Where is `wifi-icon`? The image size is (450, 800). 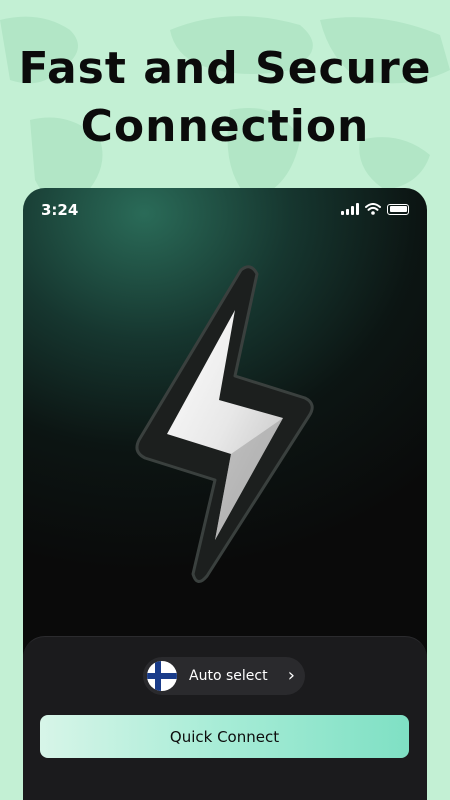
wifi-icon is located at coordinates (373, 209).